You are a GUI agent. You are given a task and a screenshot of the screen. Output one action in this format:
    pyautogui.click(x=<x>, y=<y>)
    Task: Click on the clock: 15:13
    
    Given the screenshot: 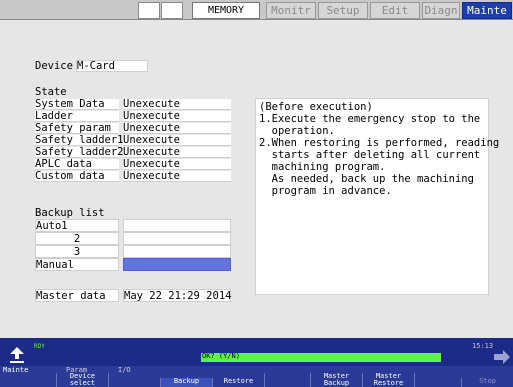 What is the action you would take?
    pyautogui.click(x=483, y=346)
    